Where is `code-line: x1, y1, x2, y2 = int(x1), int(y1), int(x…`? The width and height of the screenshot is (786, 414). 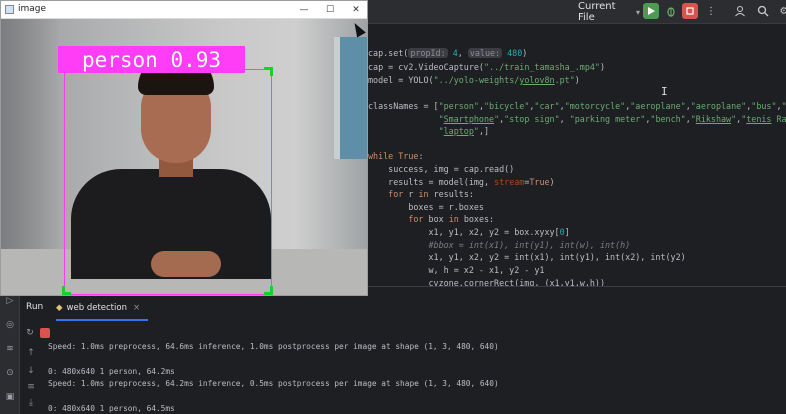 code-line: x1, y1, x2, y2 = int(x1), int(y1), int(x… is located at coordinates (527, 257).